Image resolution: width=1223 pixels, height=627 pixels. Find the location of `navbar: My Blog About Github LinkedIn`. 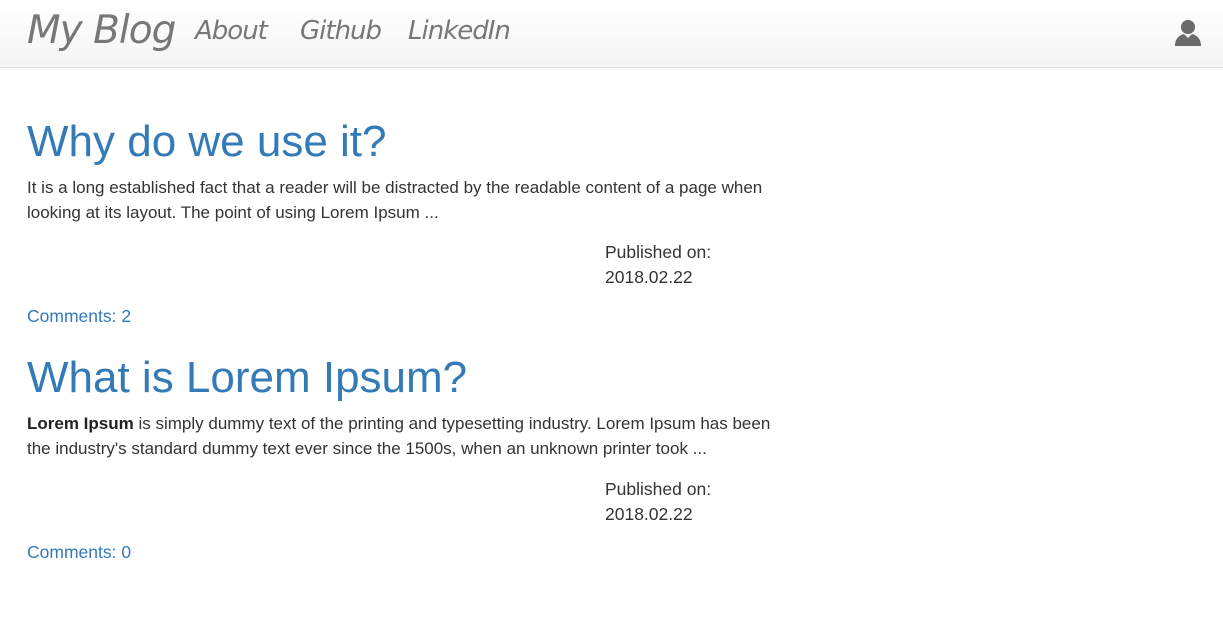

navbar: My Blog About Github LinkedIn is located at coordinates (611, 34).